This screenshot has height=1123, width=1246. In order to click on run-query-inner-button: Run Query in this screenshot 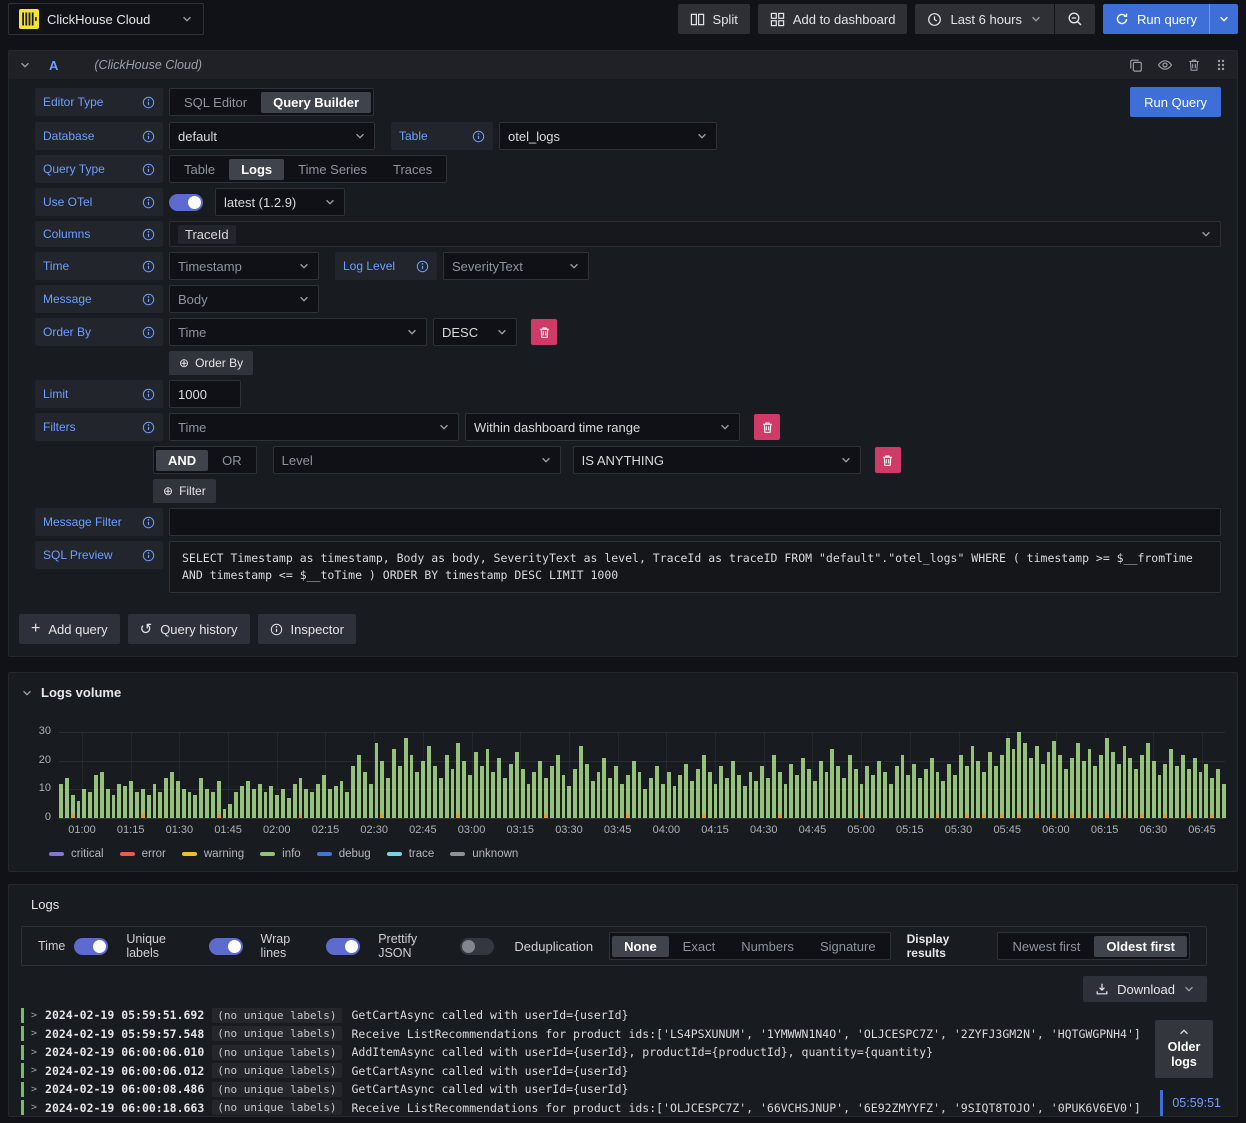, I will do `click(1175, 102)`.